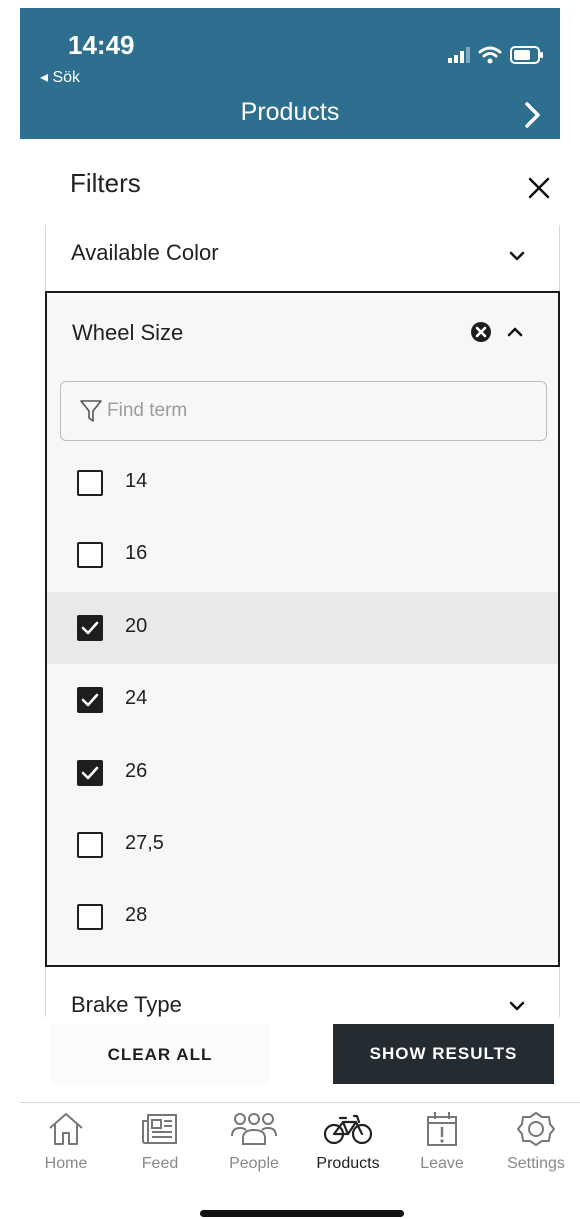  I want to click on gear-icon, so click(536, 1129).